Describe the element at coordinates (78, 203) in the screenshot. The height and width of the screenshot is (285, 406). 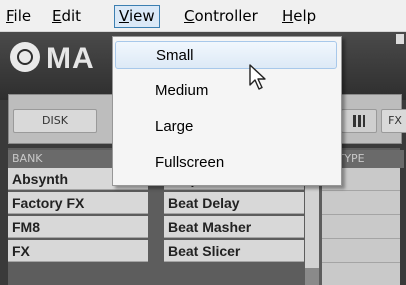
I see `bank-item: Factory FX` at that location.